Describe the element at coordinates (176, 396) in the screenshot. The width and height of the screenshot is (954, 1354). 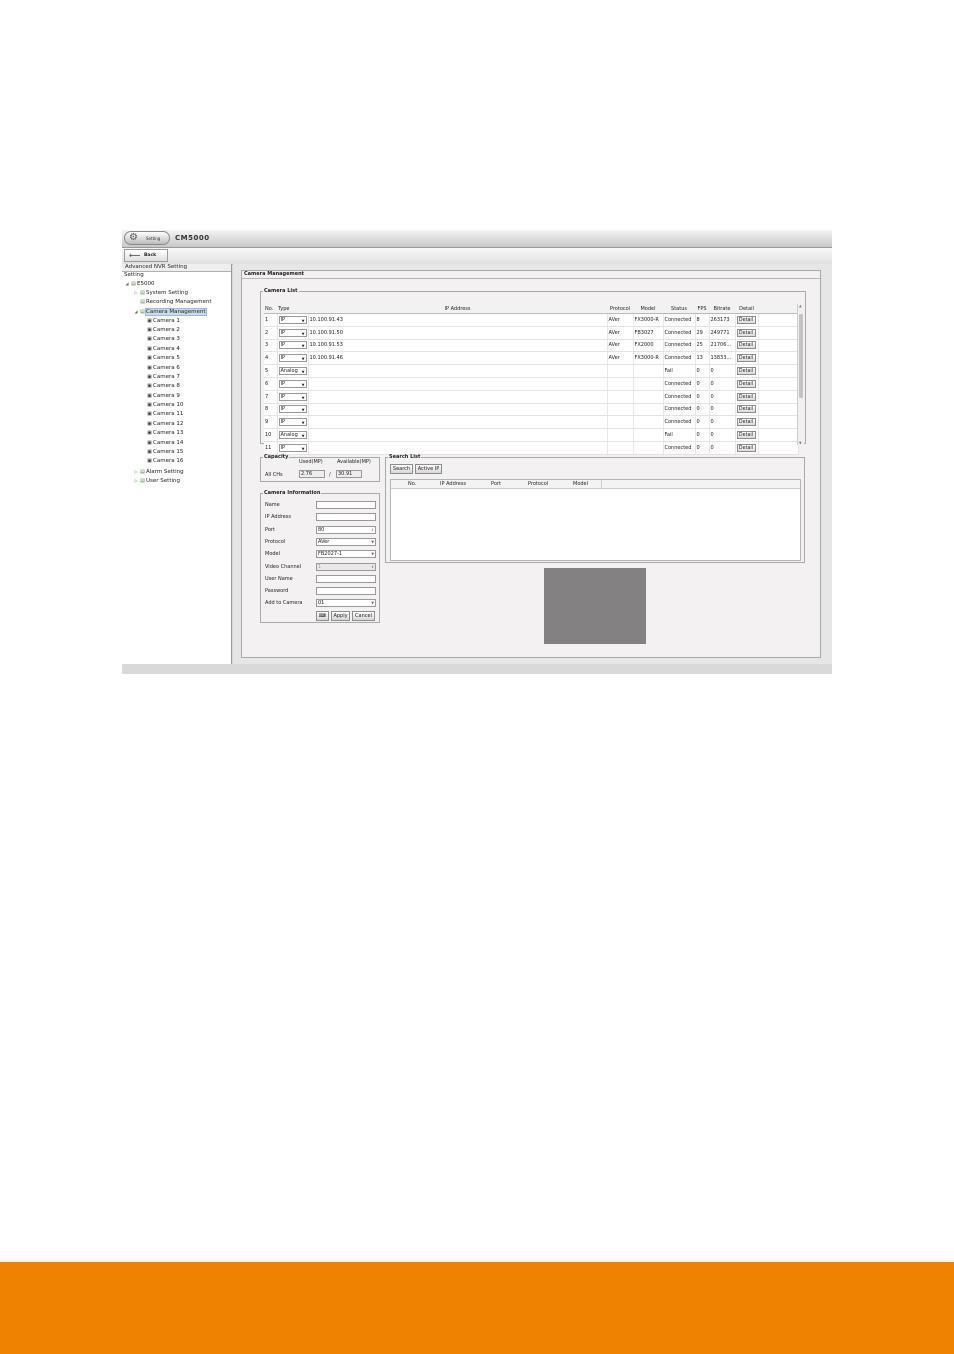
I see `tree-item: ▣Camera 9` at that location.